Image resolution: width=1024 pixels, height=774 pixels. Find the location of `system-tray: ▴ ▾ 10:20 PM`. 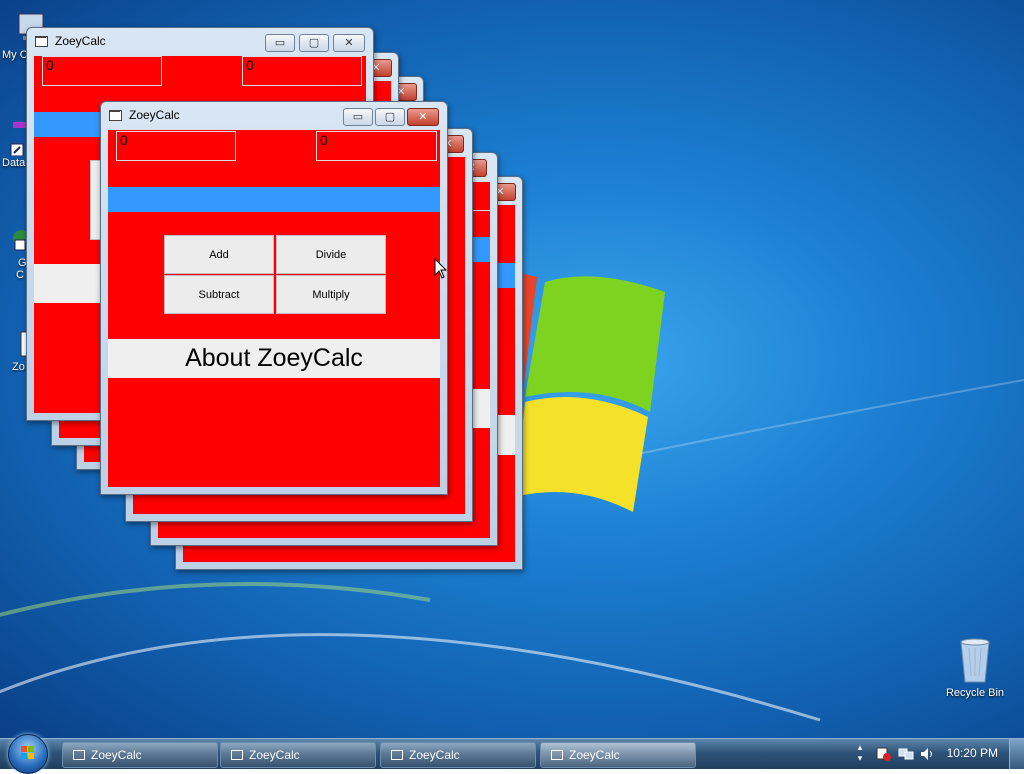

system-tray: ▴ ▾ 10:20 PM is located at coordinates (939, 754).